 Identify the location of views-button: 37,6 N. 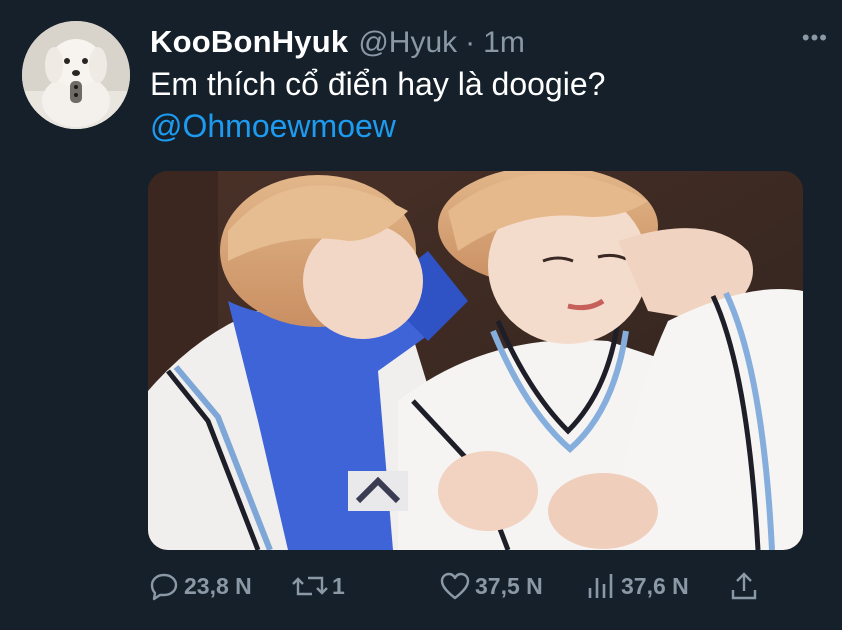
(637, 586).